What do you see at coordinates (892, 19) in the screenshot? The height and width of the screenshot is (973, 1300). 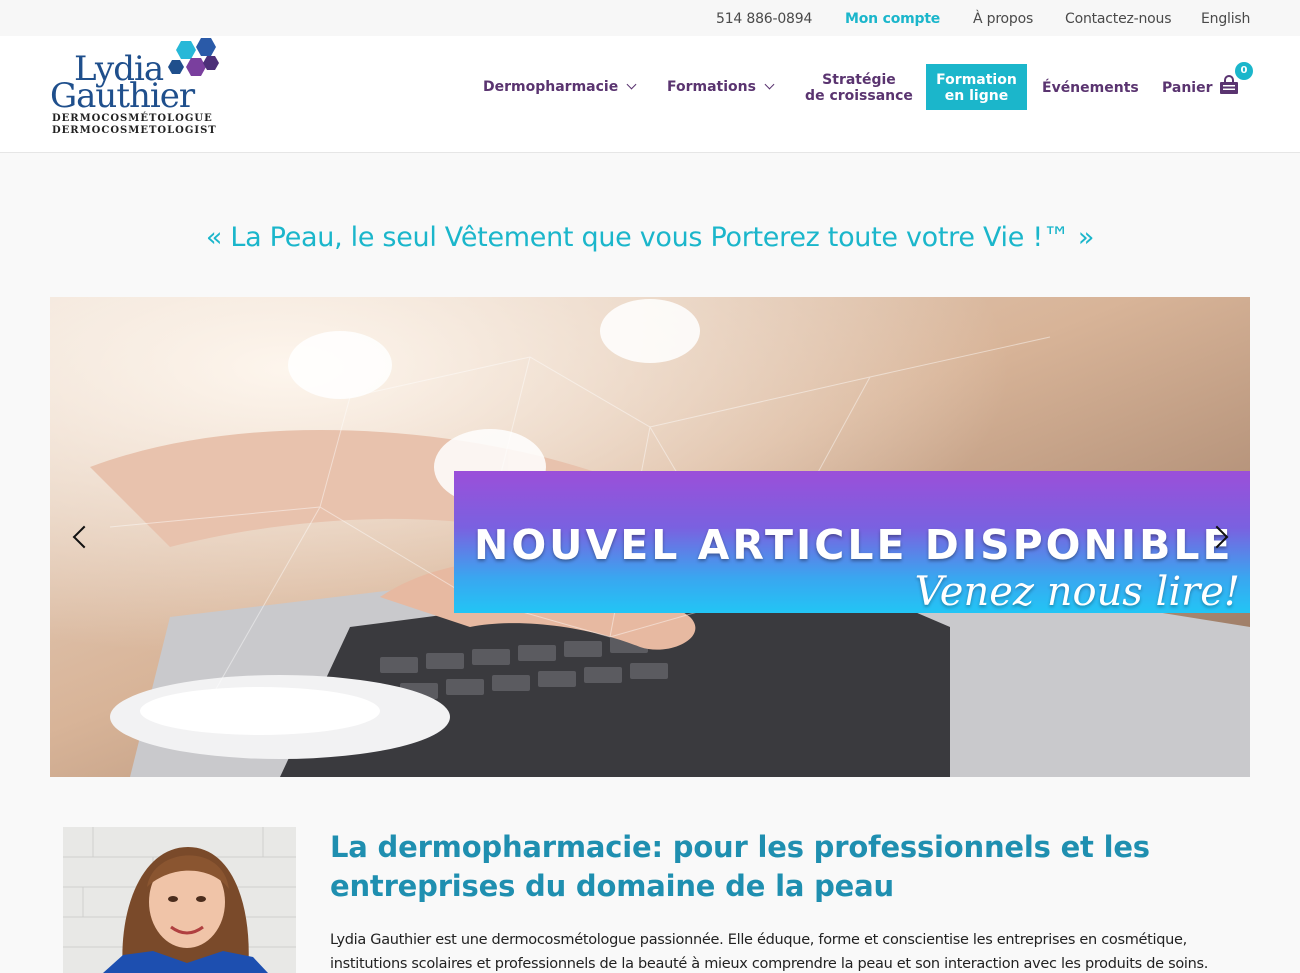 I see `my-account-link: Mon compte` at bounding box center [892, 19].